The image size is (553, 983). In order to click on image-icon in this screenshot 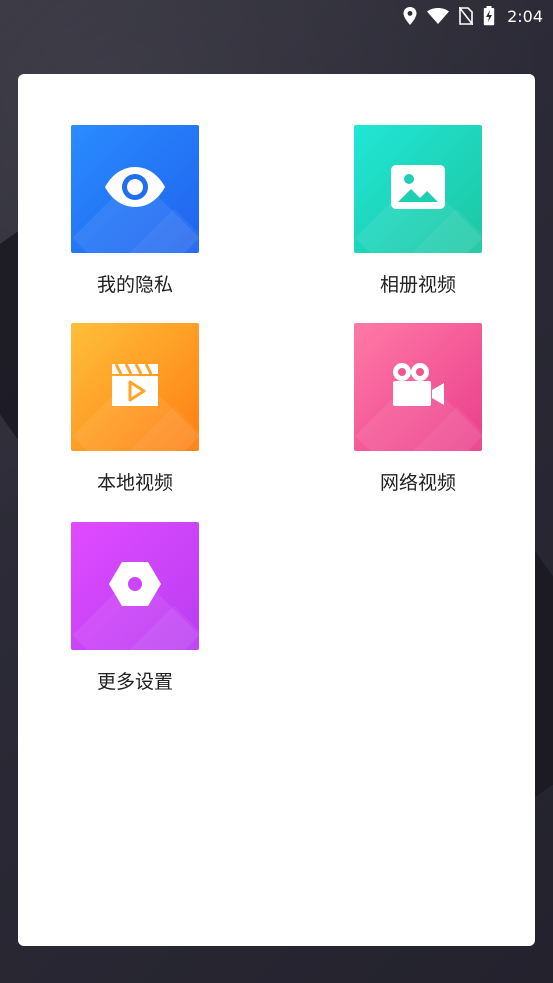, I will do `click(418, 189)`.